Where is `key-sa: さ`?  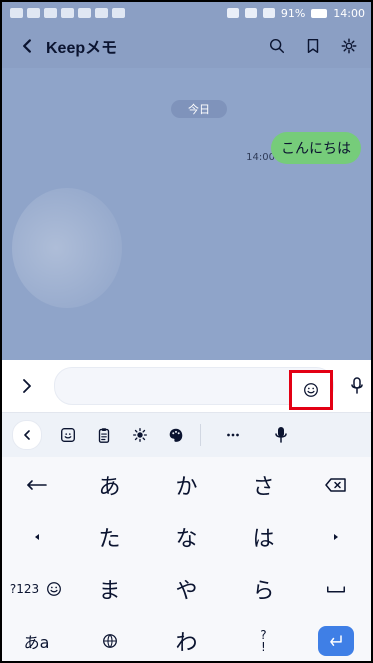
key-sa: さ is located at coordinates (263, 485).